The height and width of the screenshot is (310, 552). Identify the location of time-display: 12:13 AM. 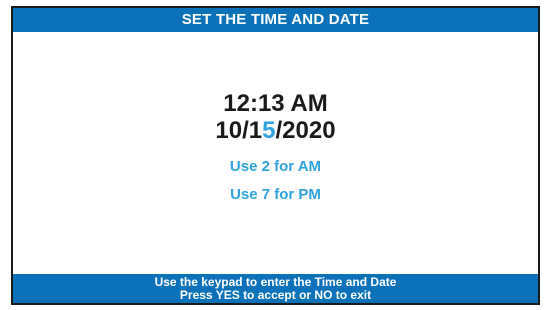
(275, 103).